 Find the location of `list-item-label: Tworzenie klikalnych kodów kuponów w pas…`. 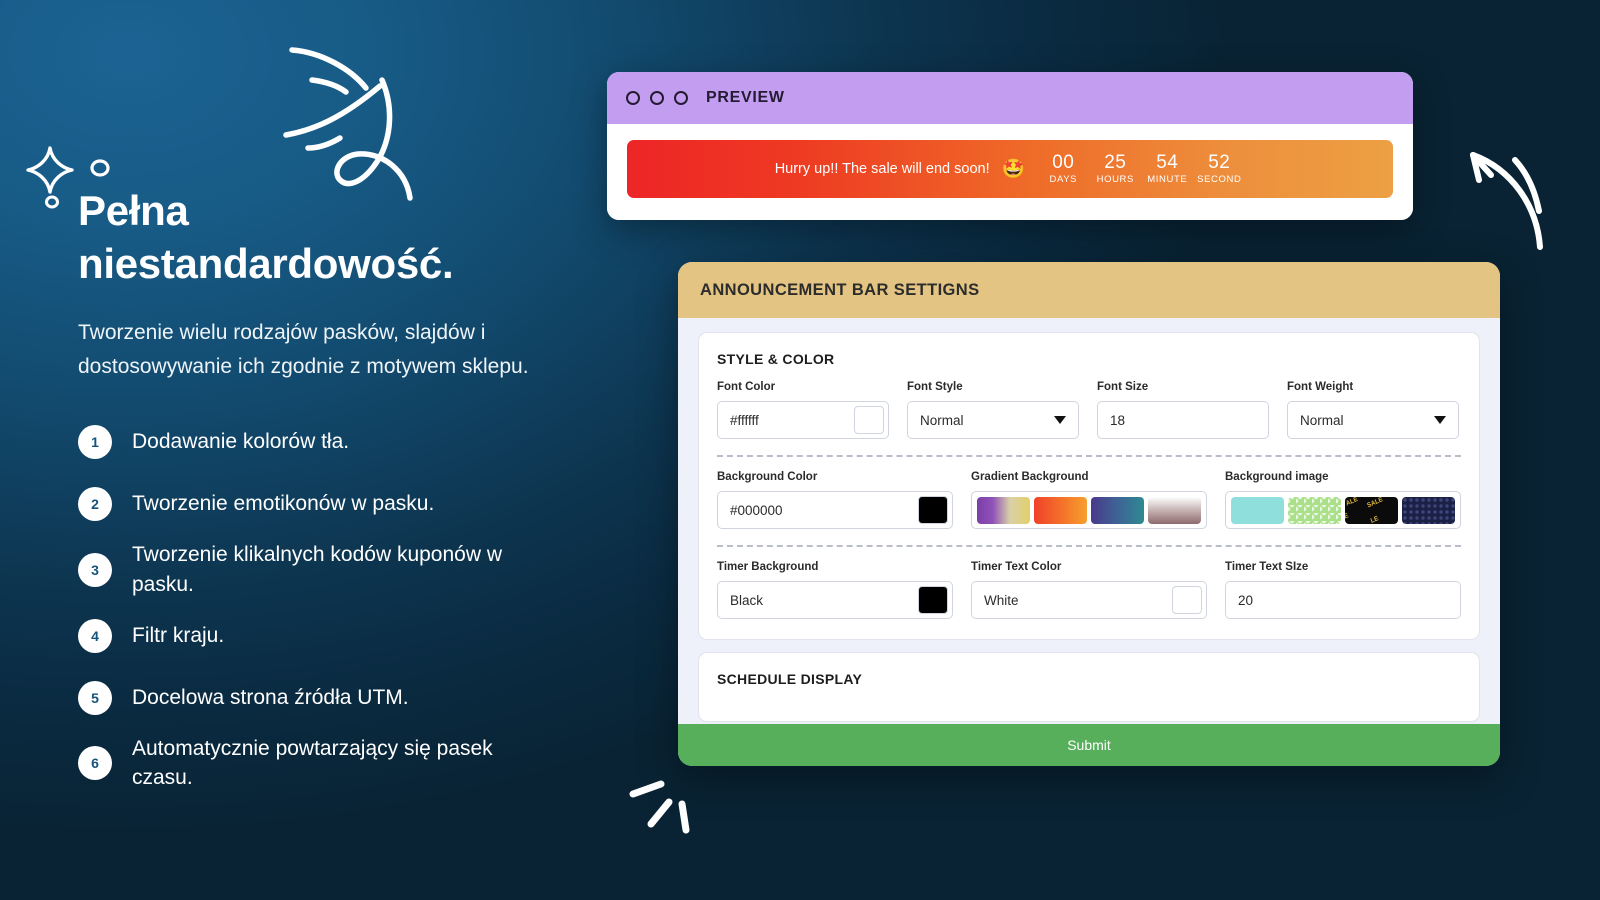

list-item-label: Tworzenie klikalnych kodów kuponów w pas… is located at coordinates (317, 569).